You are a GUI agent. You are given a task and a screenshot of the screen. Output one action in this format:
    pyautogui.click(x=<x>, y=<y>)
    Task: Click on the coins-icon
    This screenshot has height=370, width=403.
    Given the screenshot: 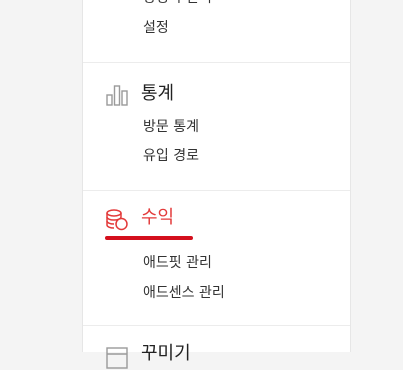 What is the action you would take?
    pyautogui.click(x=117, y=220)
    